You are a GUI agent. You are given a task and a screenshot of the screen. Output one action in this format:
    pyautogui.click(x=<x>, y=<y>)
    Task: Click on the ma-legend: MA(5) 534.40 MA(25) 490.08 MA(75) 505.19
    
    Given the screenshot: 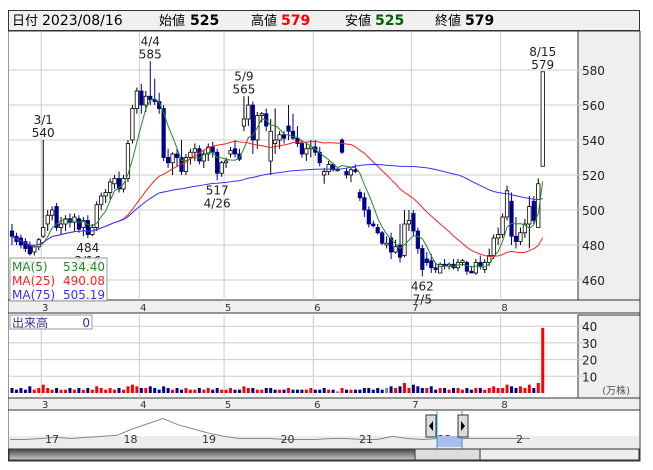 What is the action you would take?
    pyautogui.click(x=58, y=279)
    